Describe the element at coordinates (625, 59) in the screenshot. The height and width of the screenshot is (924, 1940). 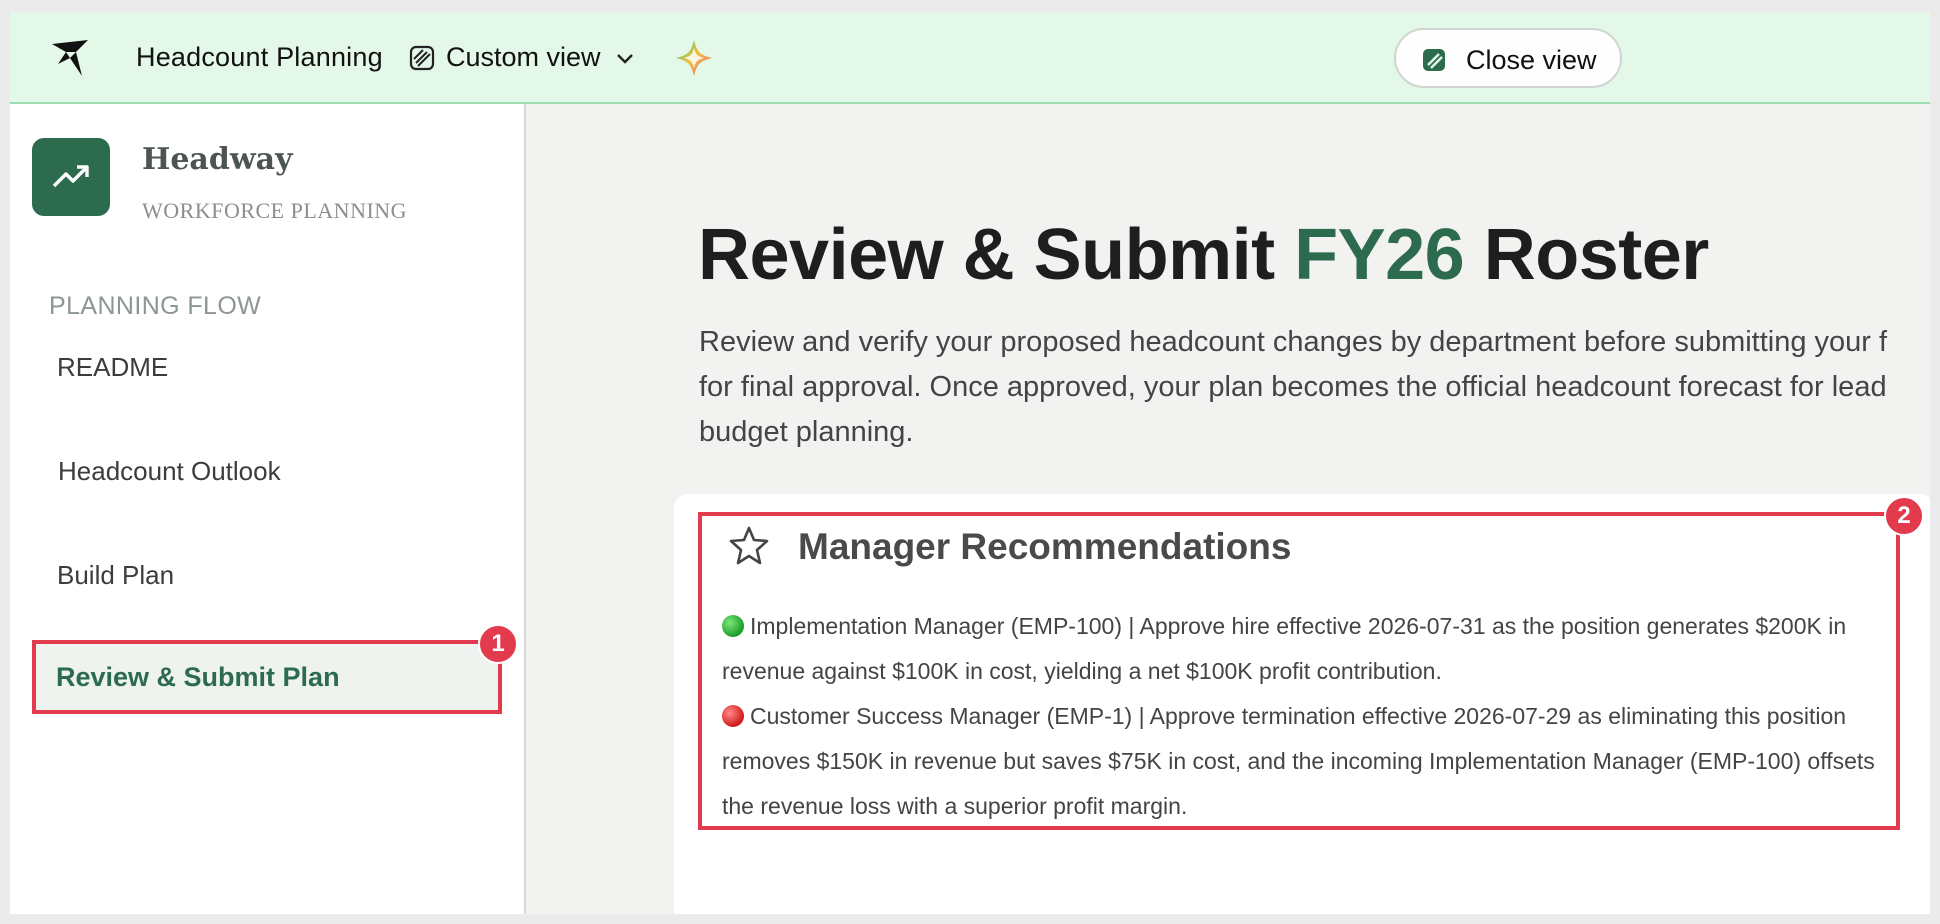
I see `chevron-down-icon` at that location.